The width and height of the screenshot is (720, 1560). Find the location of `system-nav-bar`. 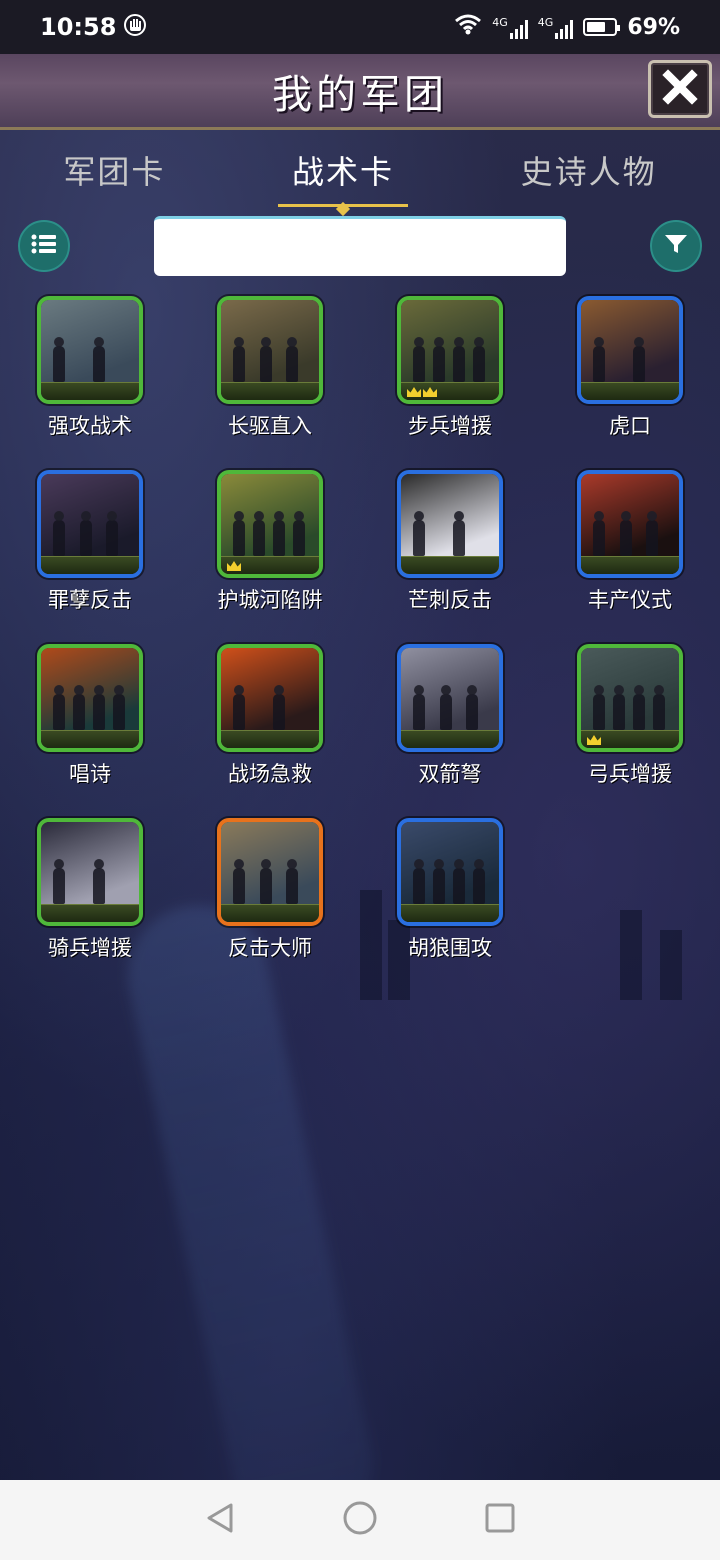

system-nav-bar is located at coordinates (360, 1520).